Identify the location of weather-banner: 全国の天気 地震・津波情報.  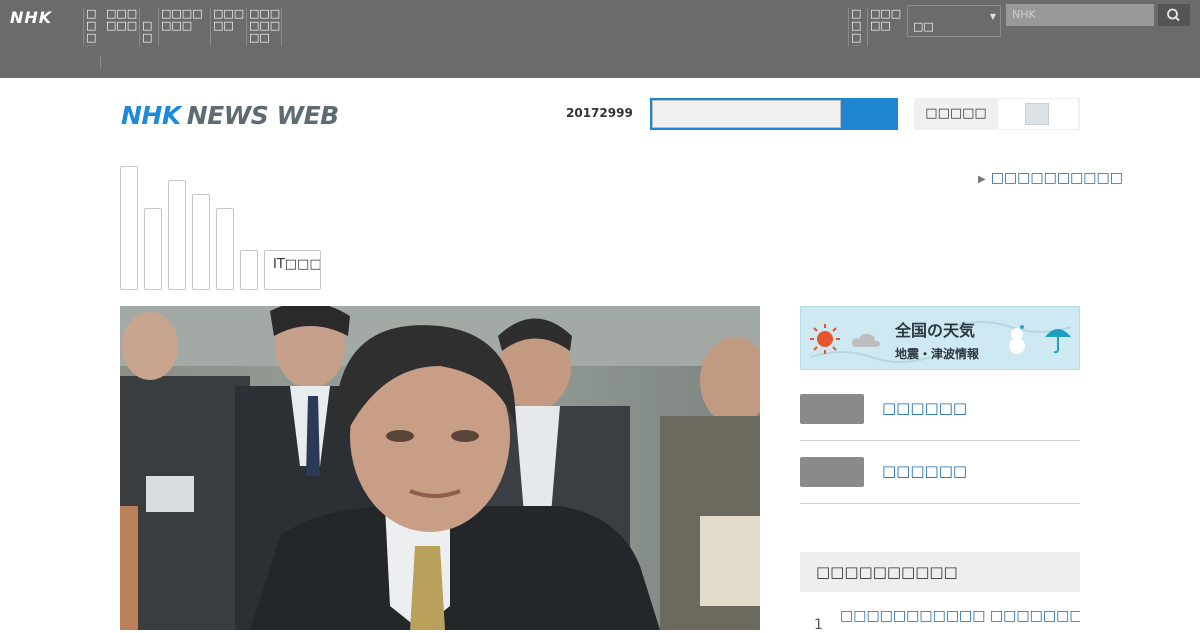
(940, 338).